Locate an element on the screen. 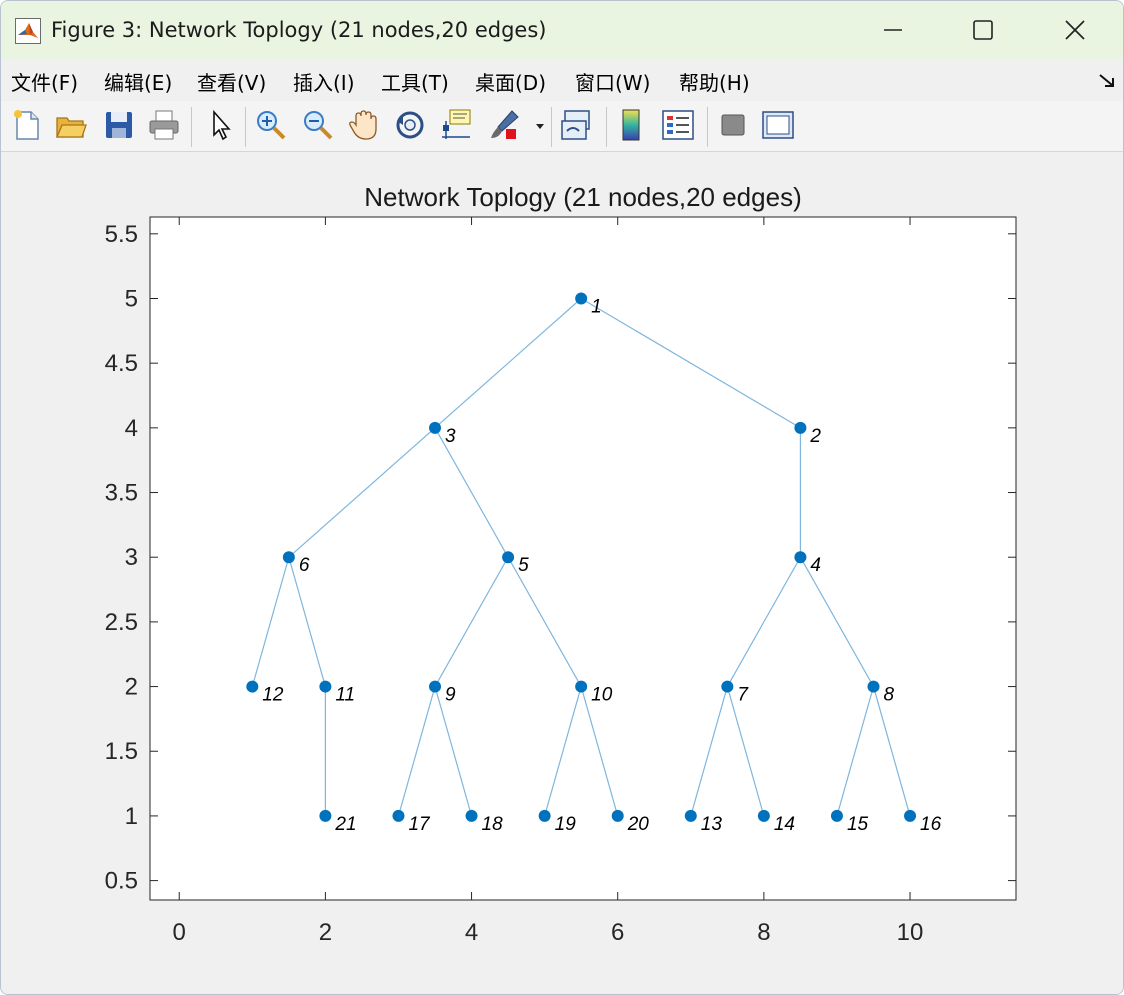 The height and width of the screenshot is (995, 1124). node-label: 15 is located at coordinates (858, 824).